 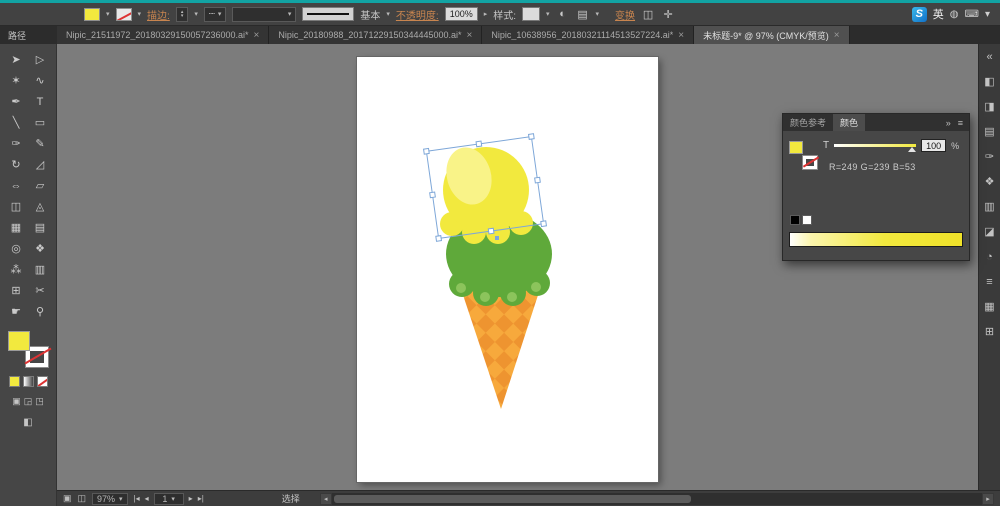 I want to click on pencil-tool: ✎, so click(x=40, y=143).